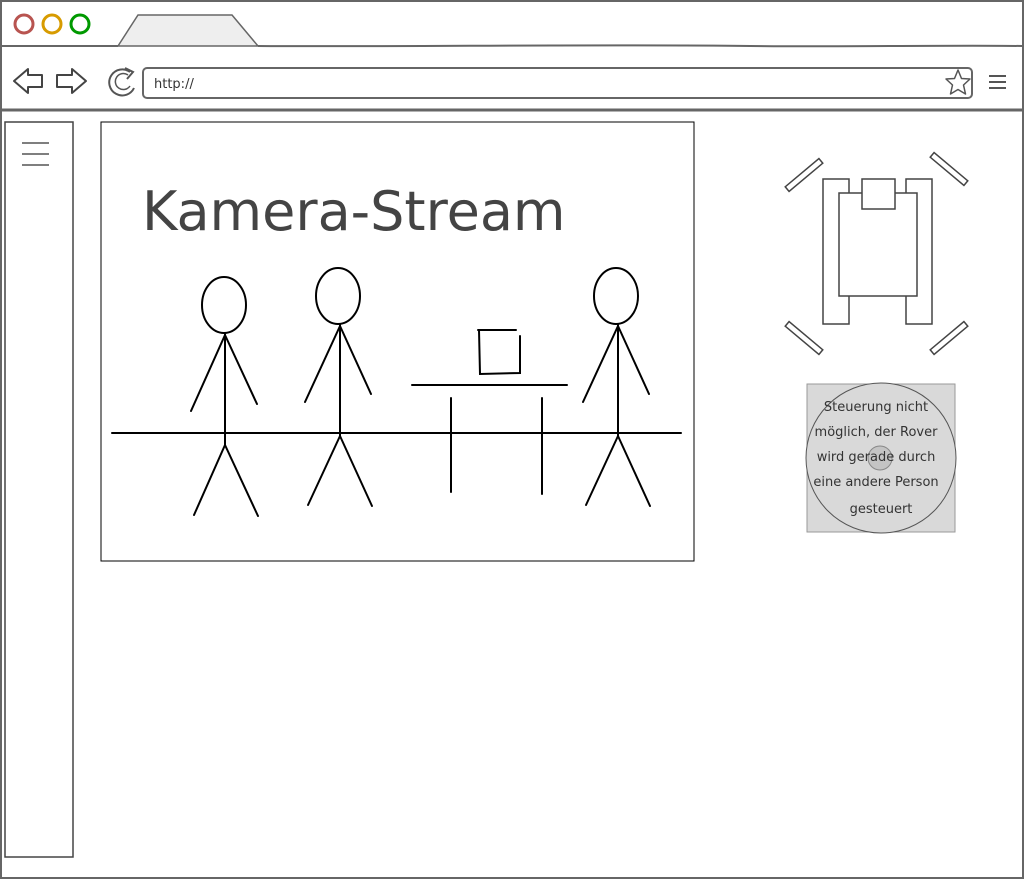 This screenshot has height=883, width=1024. Describe the element at coordinates (875, 482) in the screenshot. I see `control-message-line: eine andere Person` at that location.